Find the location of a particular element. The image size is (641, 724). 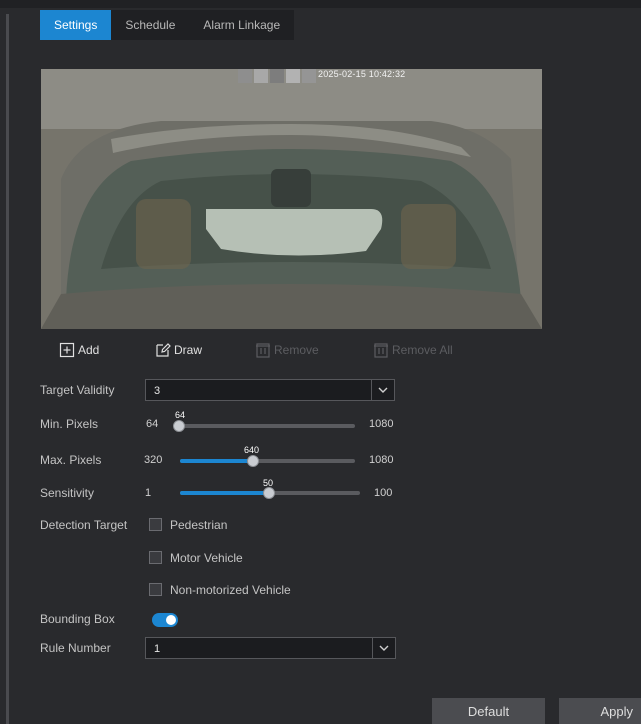

remove-all-button: Remove All is located at coordinates (413, 350).